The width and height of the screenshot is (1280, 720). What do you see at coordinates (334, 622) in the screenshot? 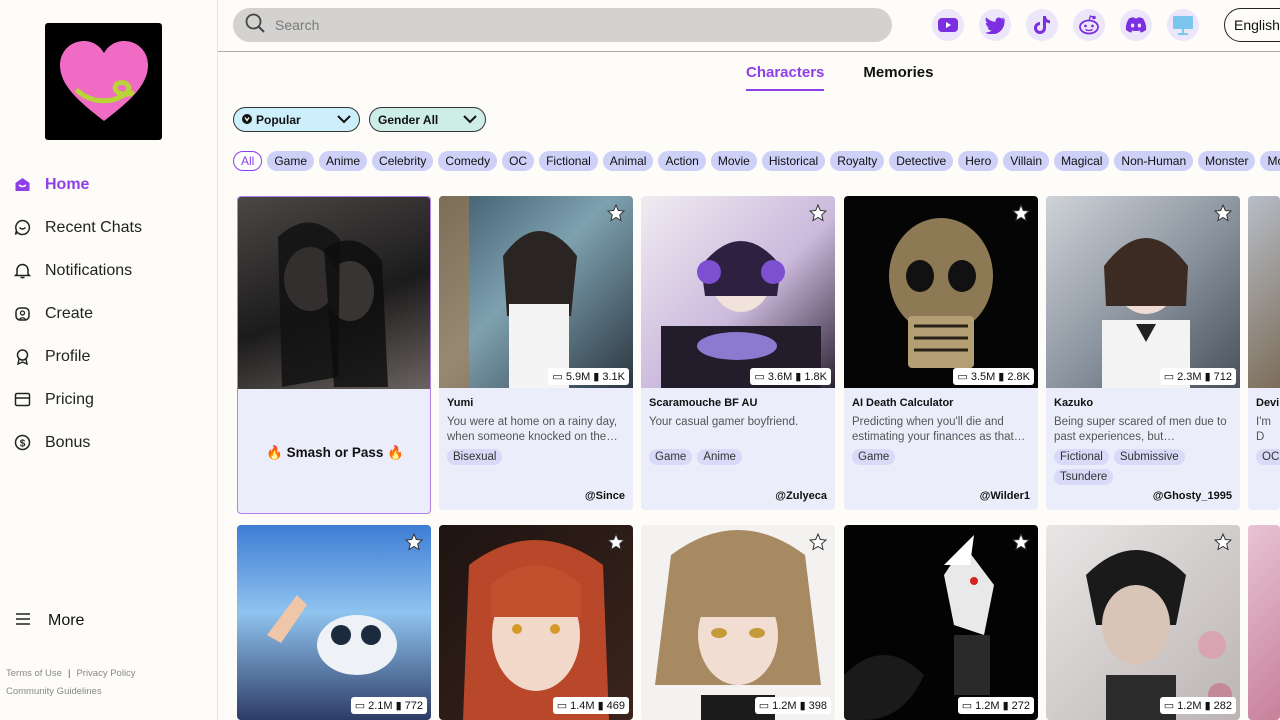
I see `character-card: ▭ 2.1M ▮ 772` at bounding box center [334, 622].